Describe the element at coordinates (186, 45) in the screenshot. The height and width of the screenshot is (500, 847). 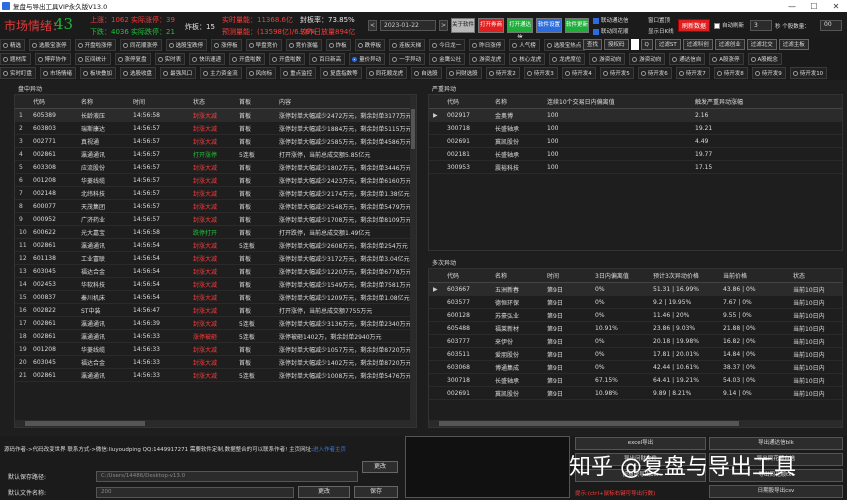
I see `filter-option: 选股宝跌停` at that location.